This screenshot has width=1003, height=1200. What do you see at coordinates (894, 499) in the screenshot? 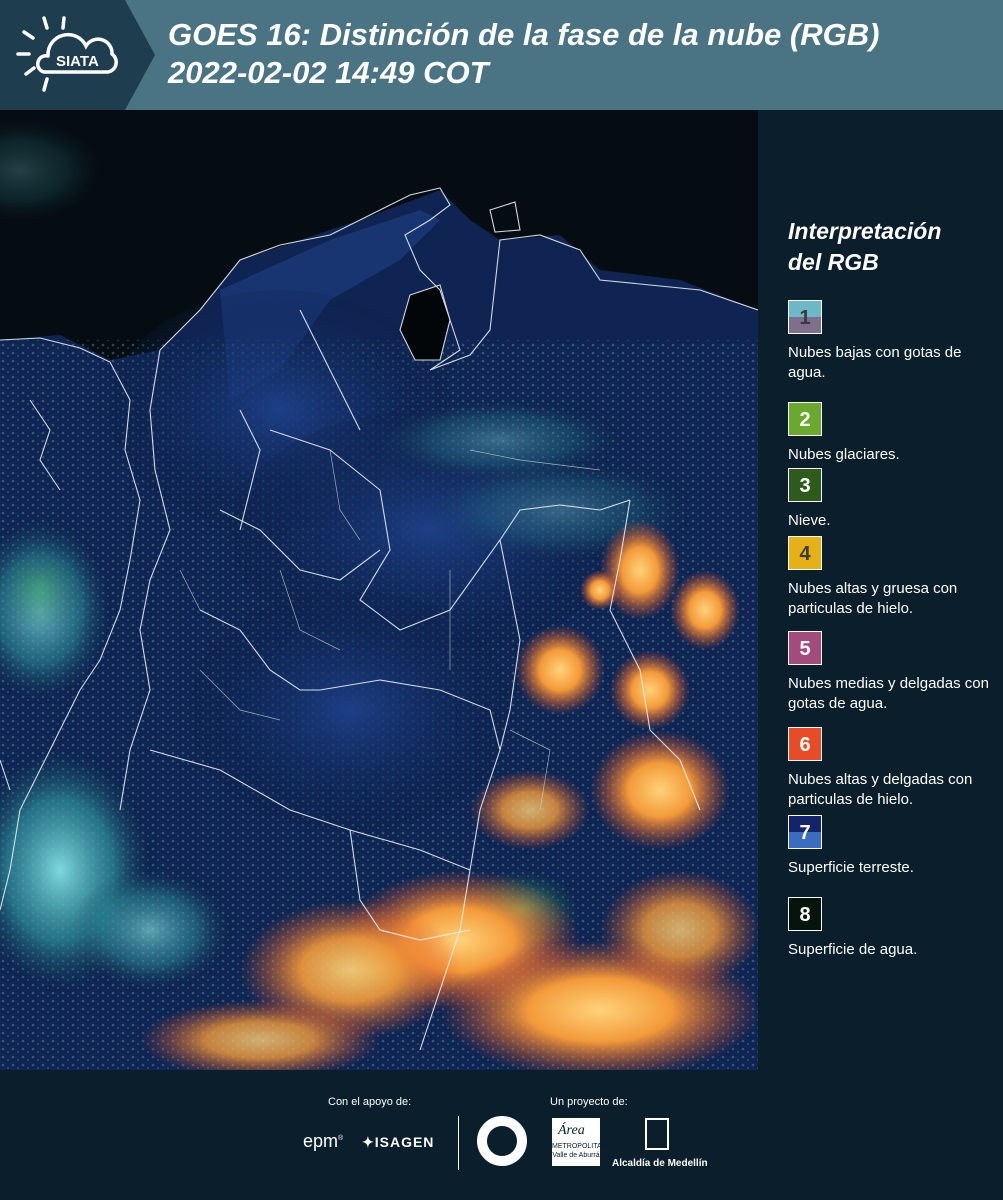
I see `legend-item-3: 3 Nieve.` at bounding box center [894, 499].